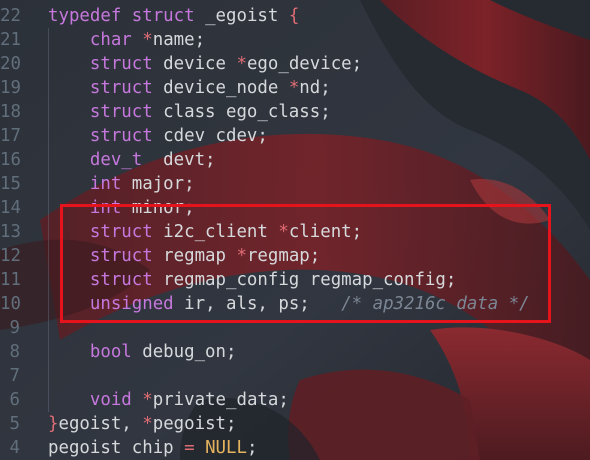  I want to click on code-token: pegoist;, so click(194, 424).